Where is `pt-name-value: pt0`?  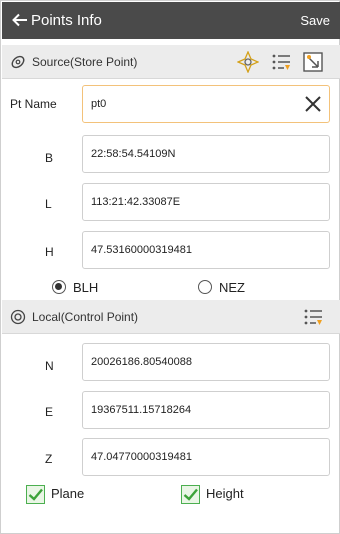 pt-name-value: pt0 is located at coordinates (99, 104).